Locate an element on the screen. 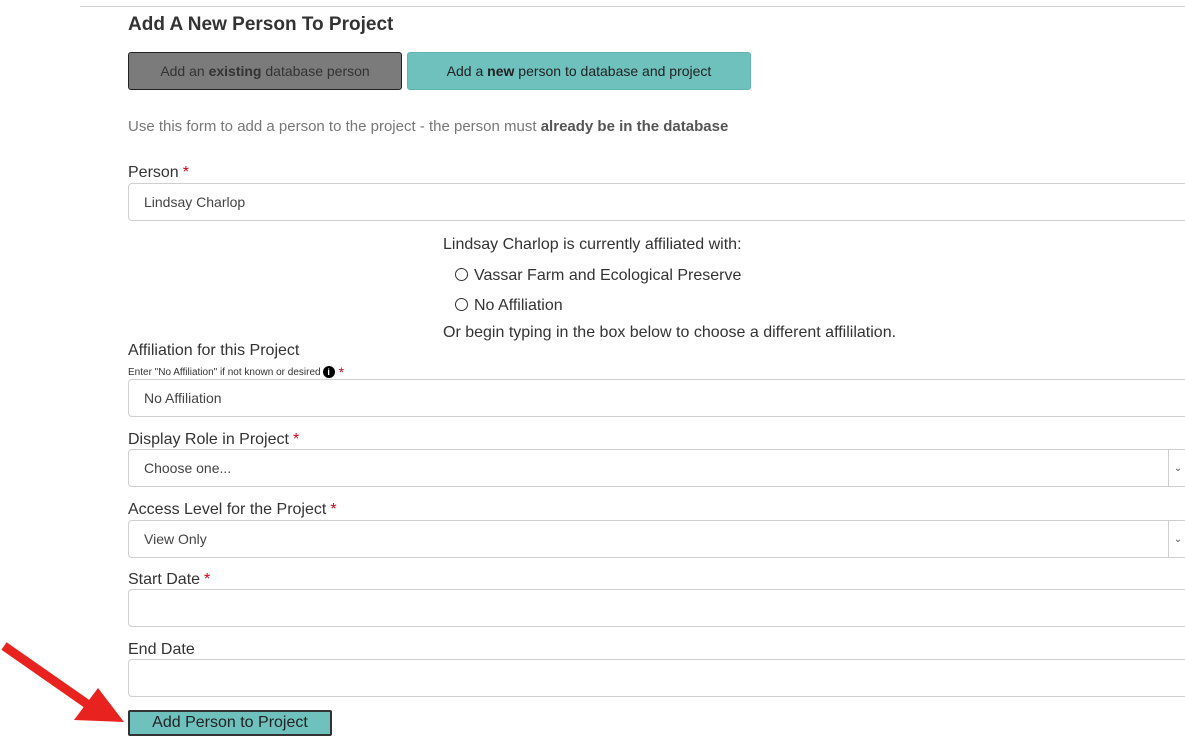 The height and width of the screenshot is (736, 1185). affiliation-option-vassar: Vassar Farm and Ecological Preserve is located at coordinates (598, 276).